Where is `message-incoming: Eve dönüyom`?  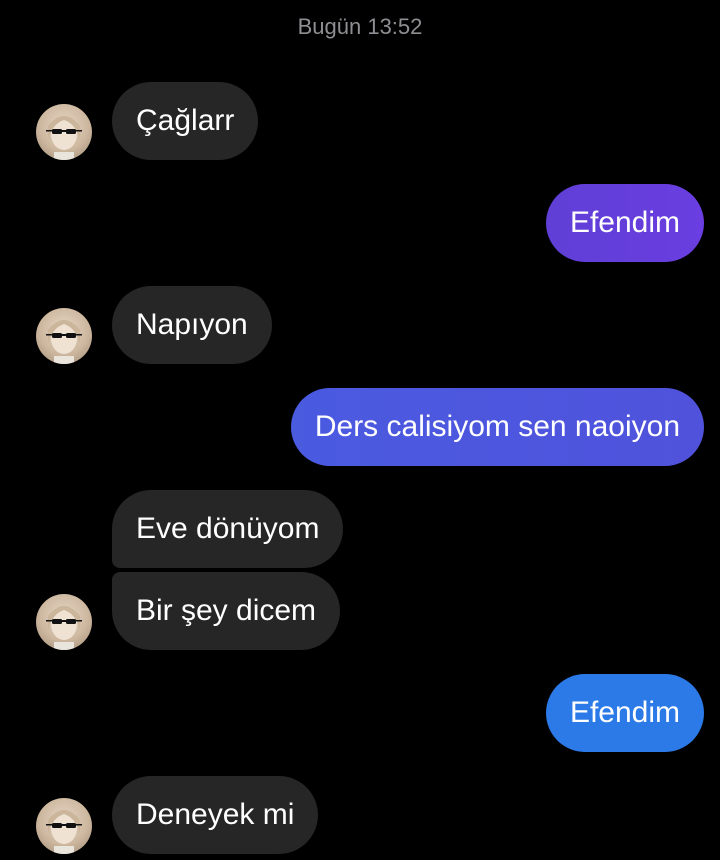 message-incoming: Eve dönüyom is located at coordinates (228, 529).